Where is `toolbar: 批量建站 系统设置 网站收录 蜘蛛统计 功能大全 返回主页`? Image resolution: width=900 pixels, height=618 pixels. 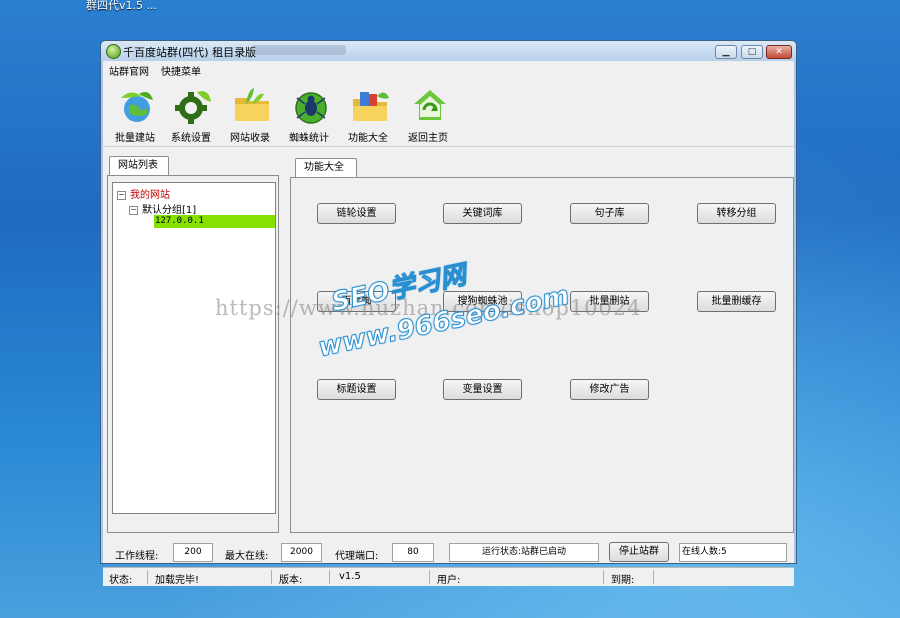 toolbar: 批量建站 系统设置 网站收录 蜘蛛统计 功能大全 返回主页 is located at coordinates (448, 112).